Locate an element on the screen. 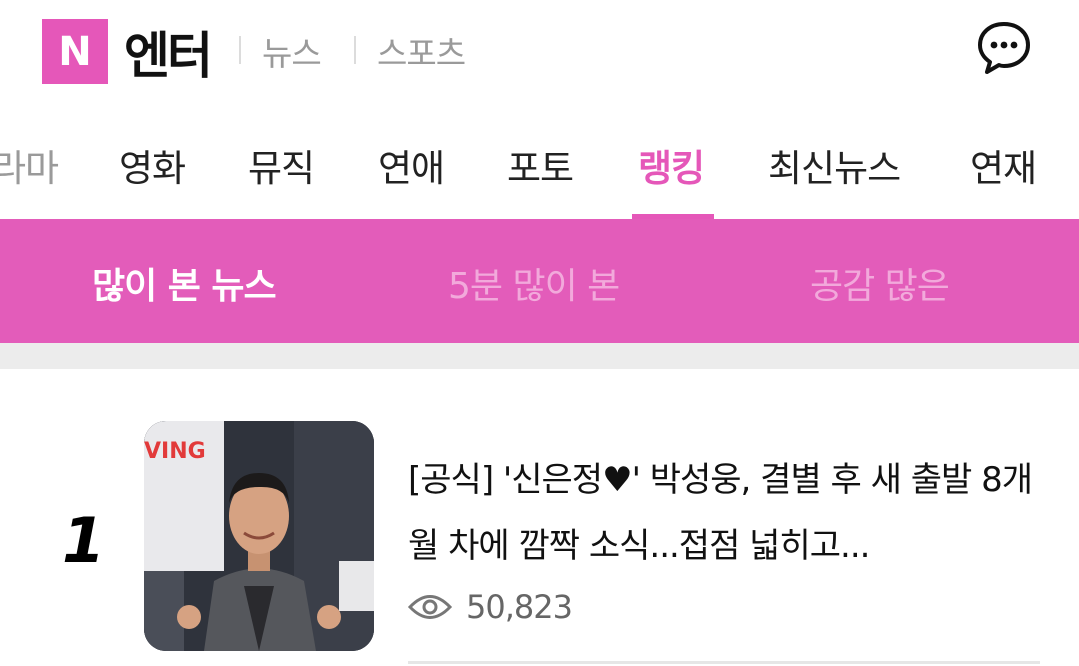 The image size is (1079, 666). naver-logo: N is located at coordinates (75, 51).